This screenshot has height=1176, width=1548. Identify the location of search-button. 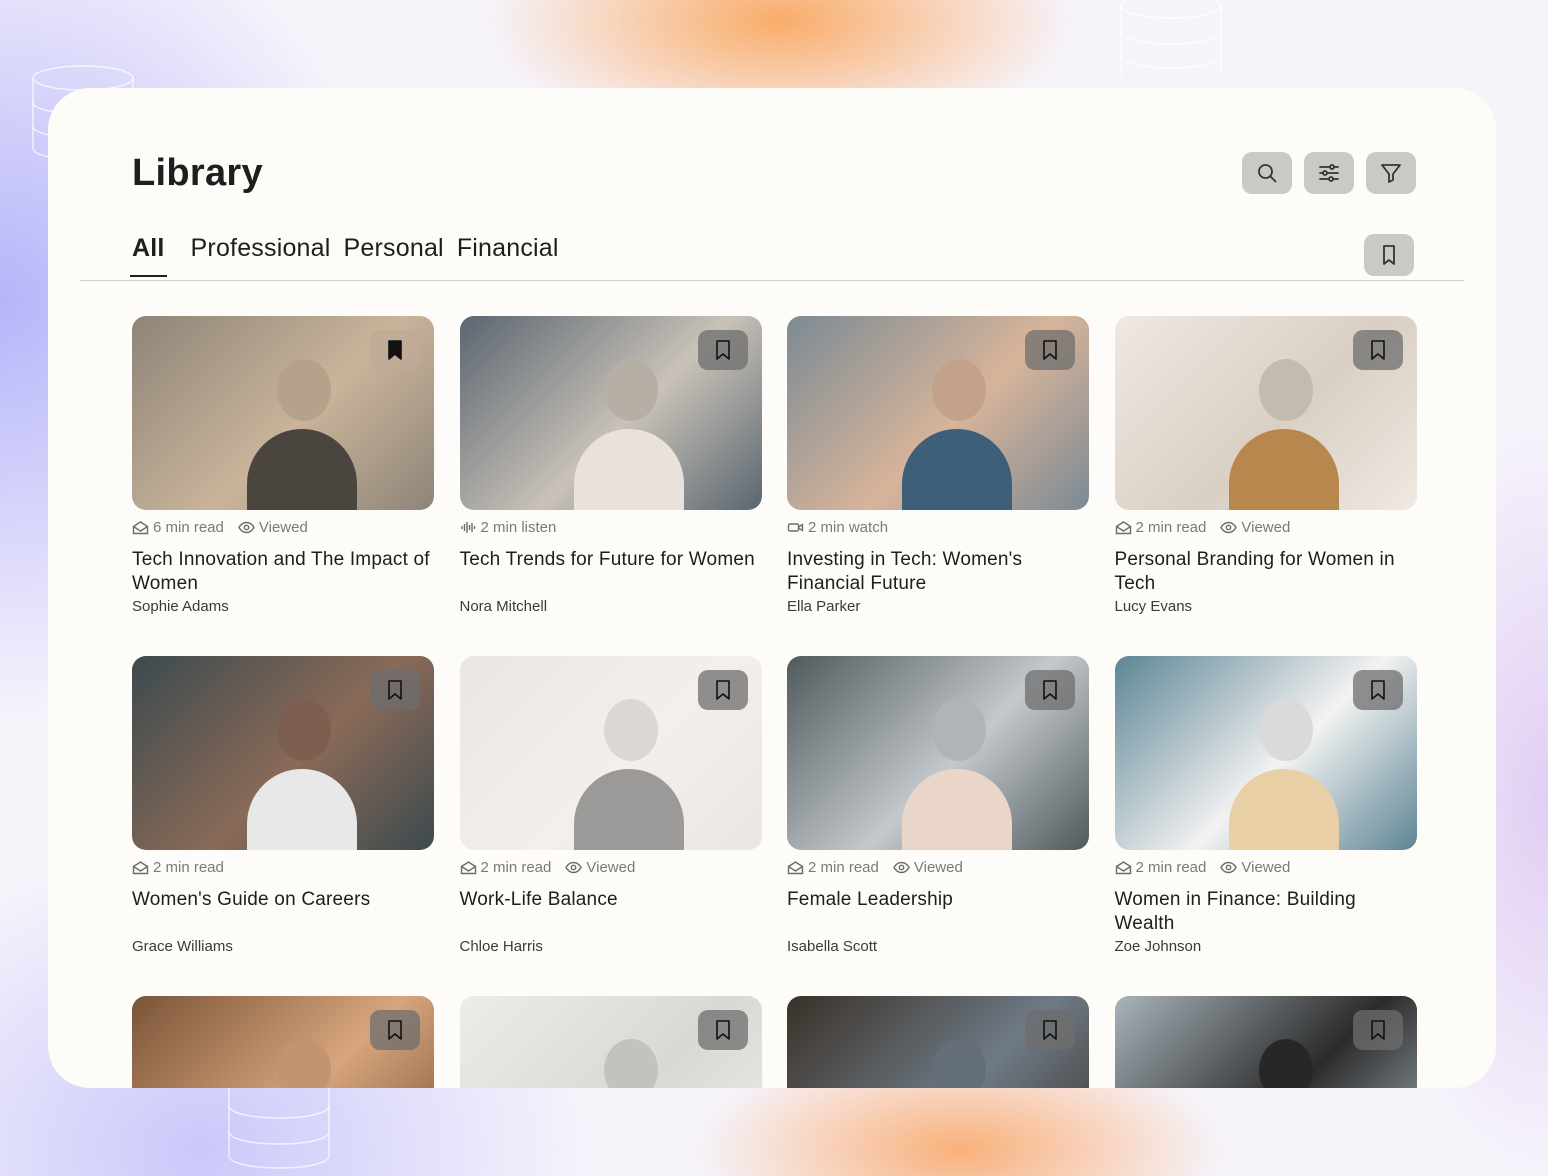
(1267, 173).